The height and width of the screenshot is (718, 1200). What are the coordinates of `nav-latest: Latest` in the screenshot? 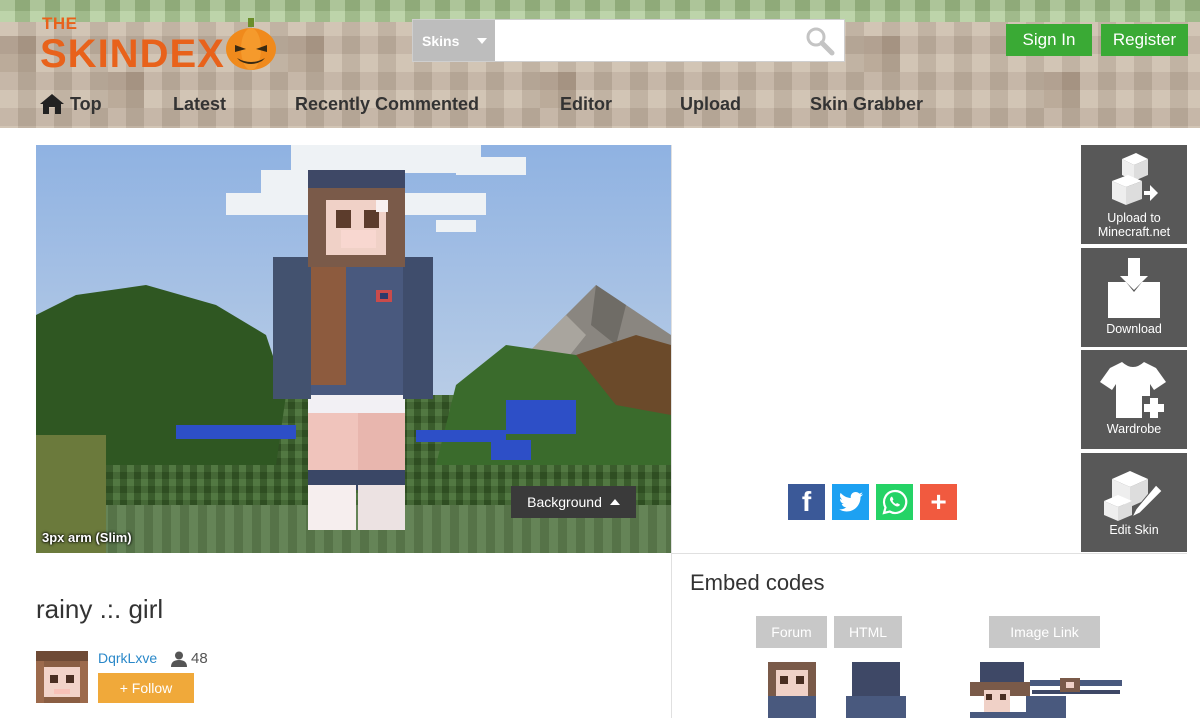 It's located at (199, 104).